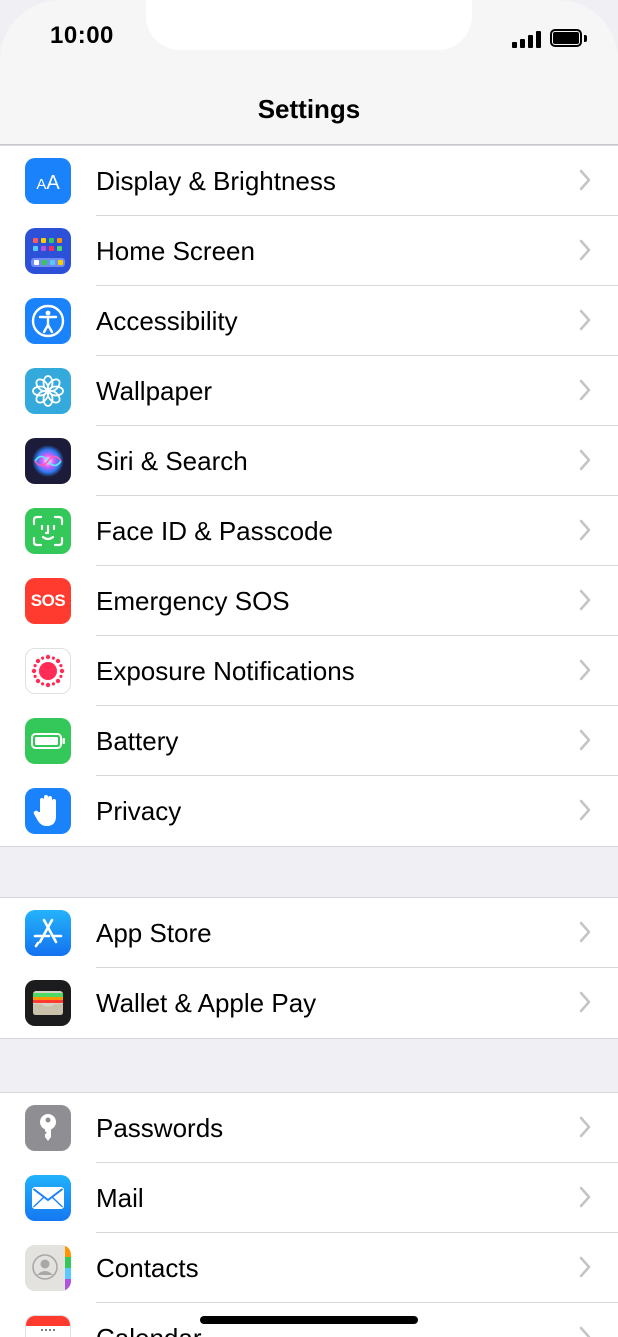 The height and width of the screenshot is (1337, 618). I want to click on battery-icon, so click(48, 741).